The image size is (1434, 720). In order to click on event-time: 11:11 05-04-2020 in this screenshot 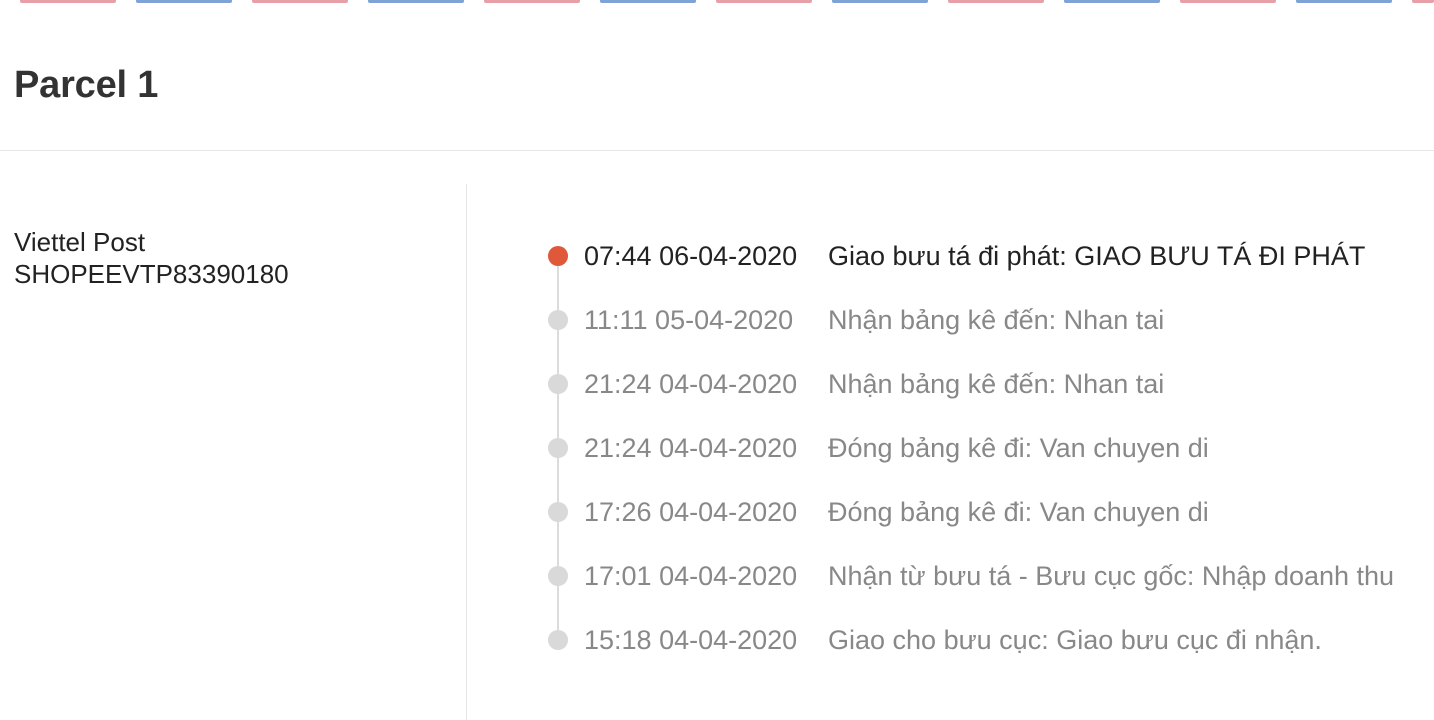, I will do `click(689, 320)`.